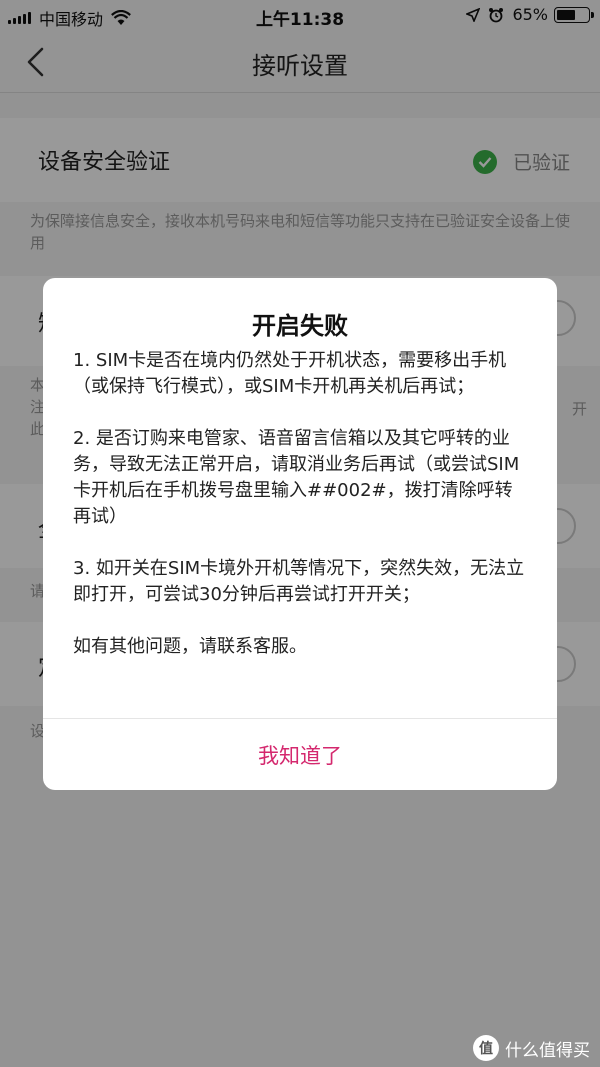 Image resolution: width=600 pixels, height=1067 pixels. I want to click on dialog-item: 如有其他问题，请联系客服。, so click(190, 646).